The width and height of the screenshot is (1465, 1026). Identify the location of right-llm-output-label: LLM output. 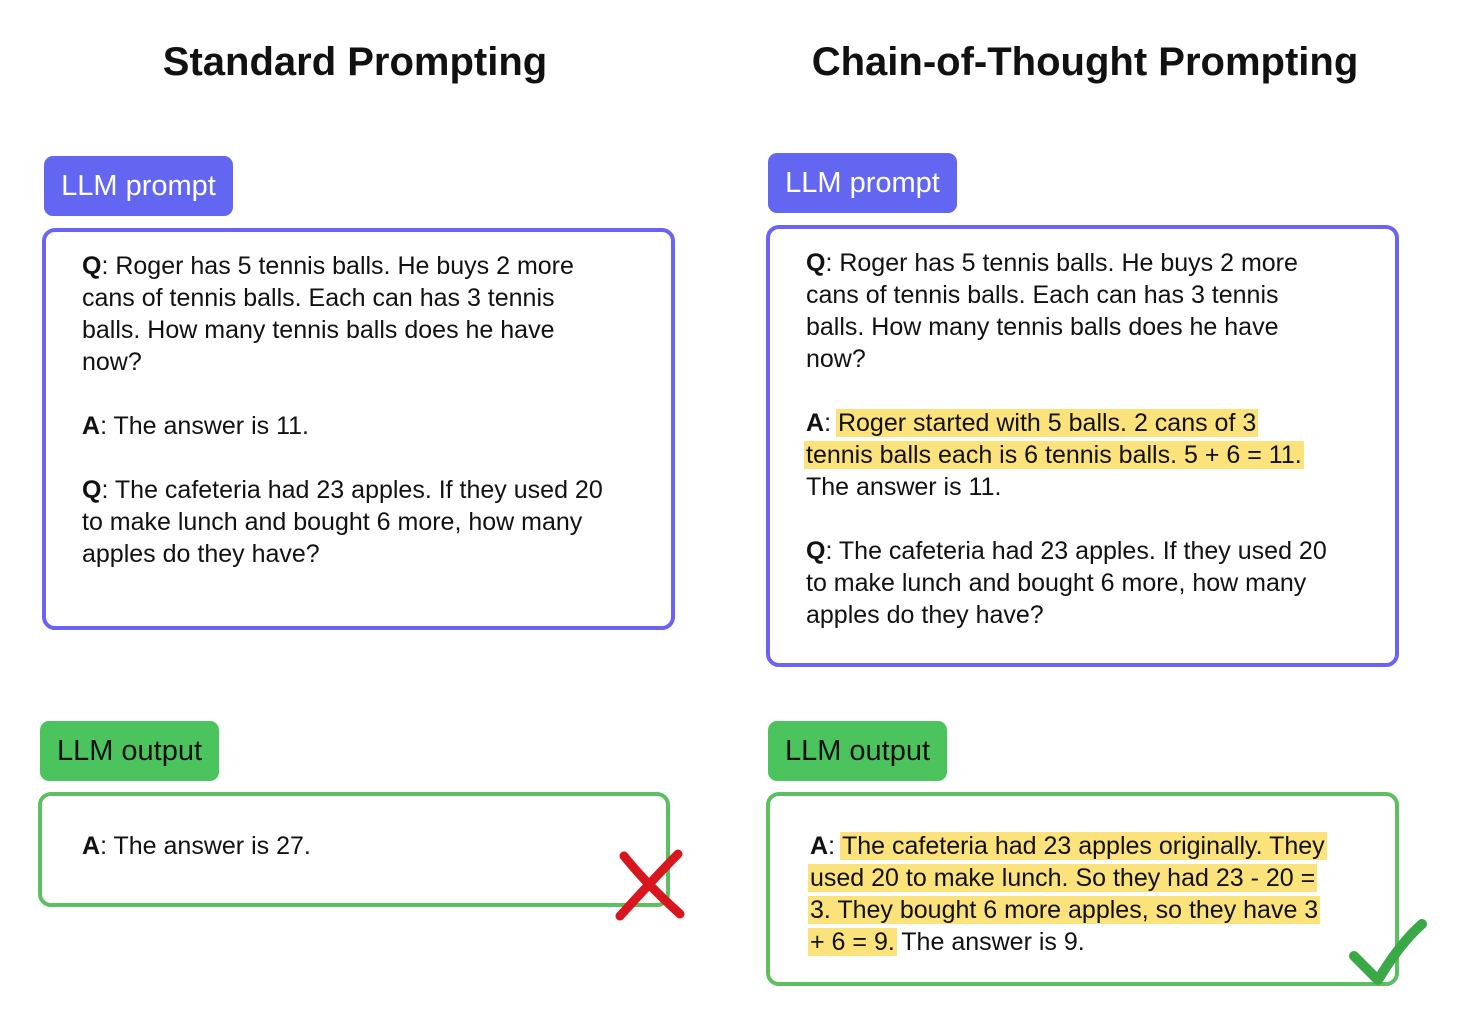
(857, 751).